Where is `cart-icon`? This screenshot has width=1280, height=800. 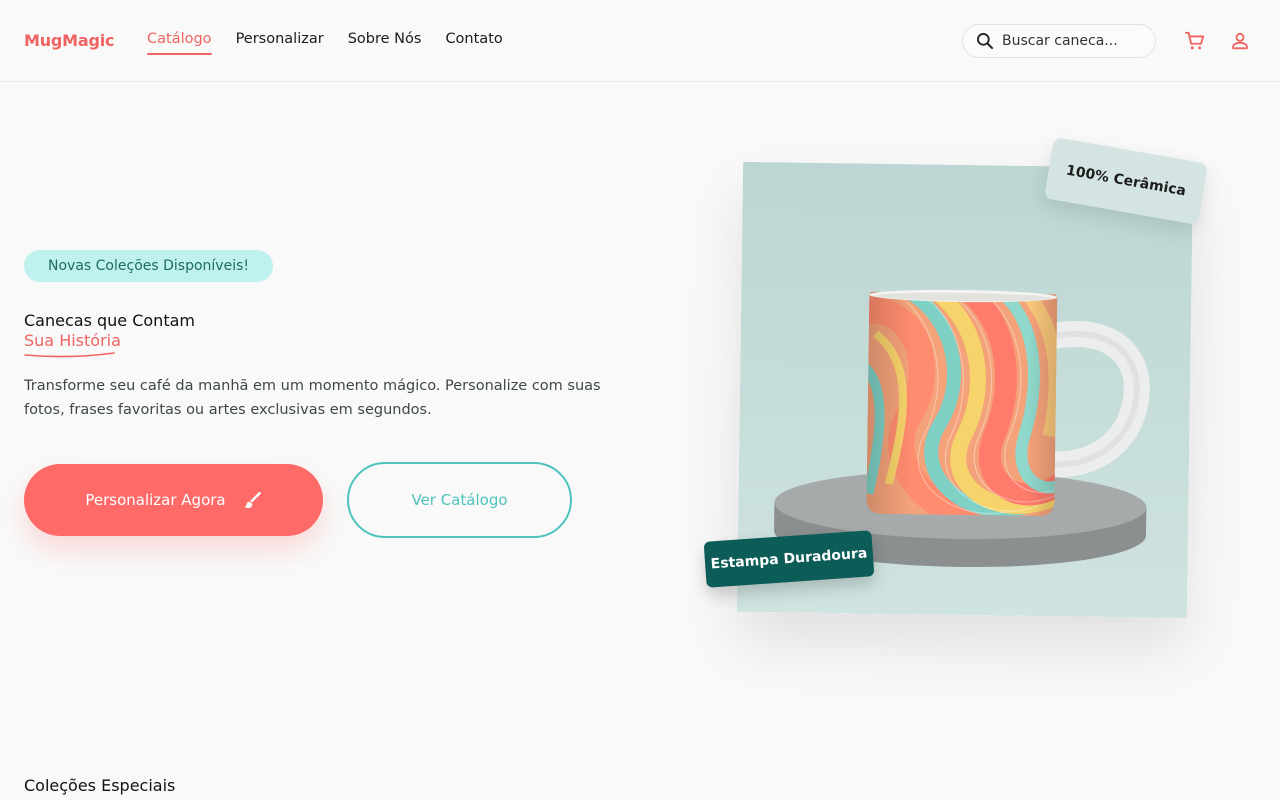 cart-icon is located at coordinates (1195, 41).